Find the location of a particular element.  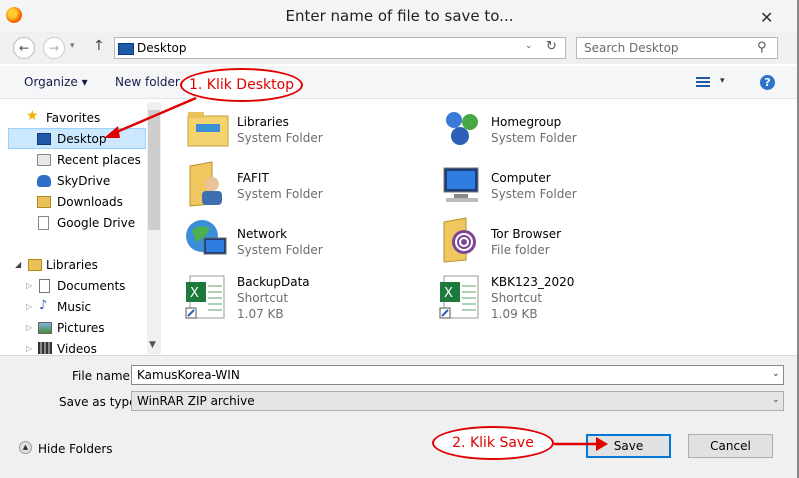

annotation-callout-step2: 2. Klik Save is located at coordinates (493, 443).